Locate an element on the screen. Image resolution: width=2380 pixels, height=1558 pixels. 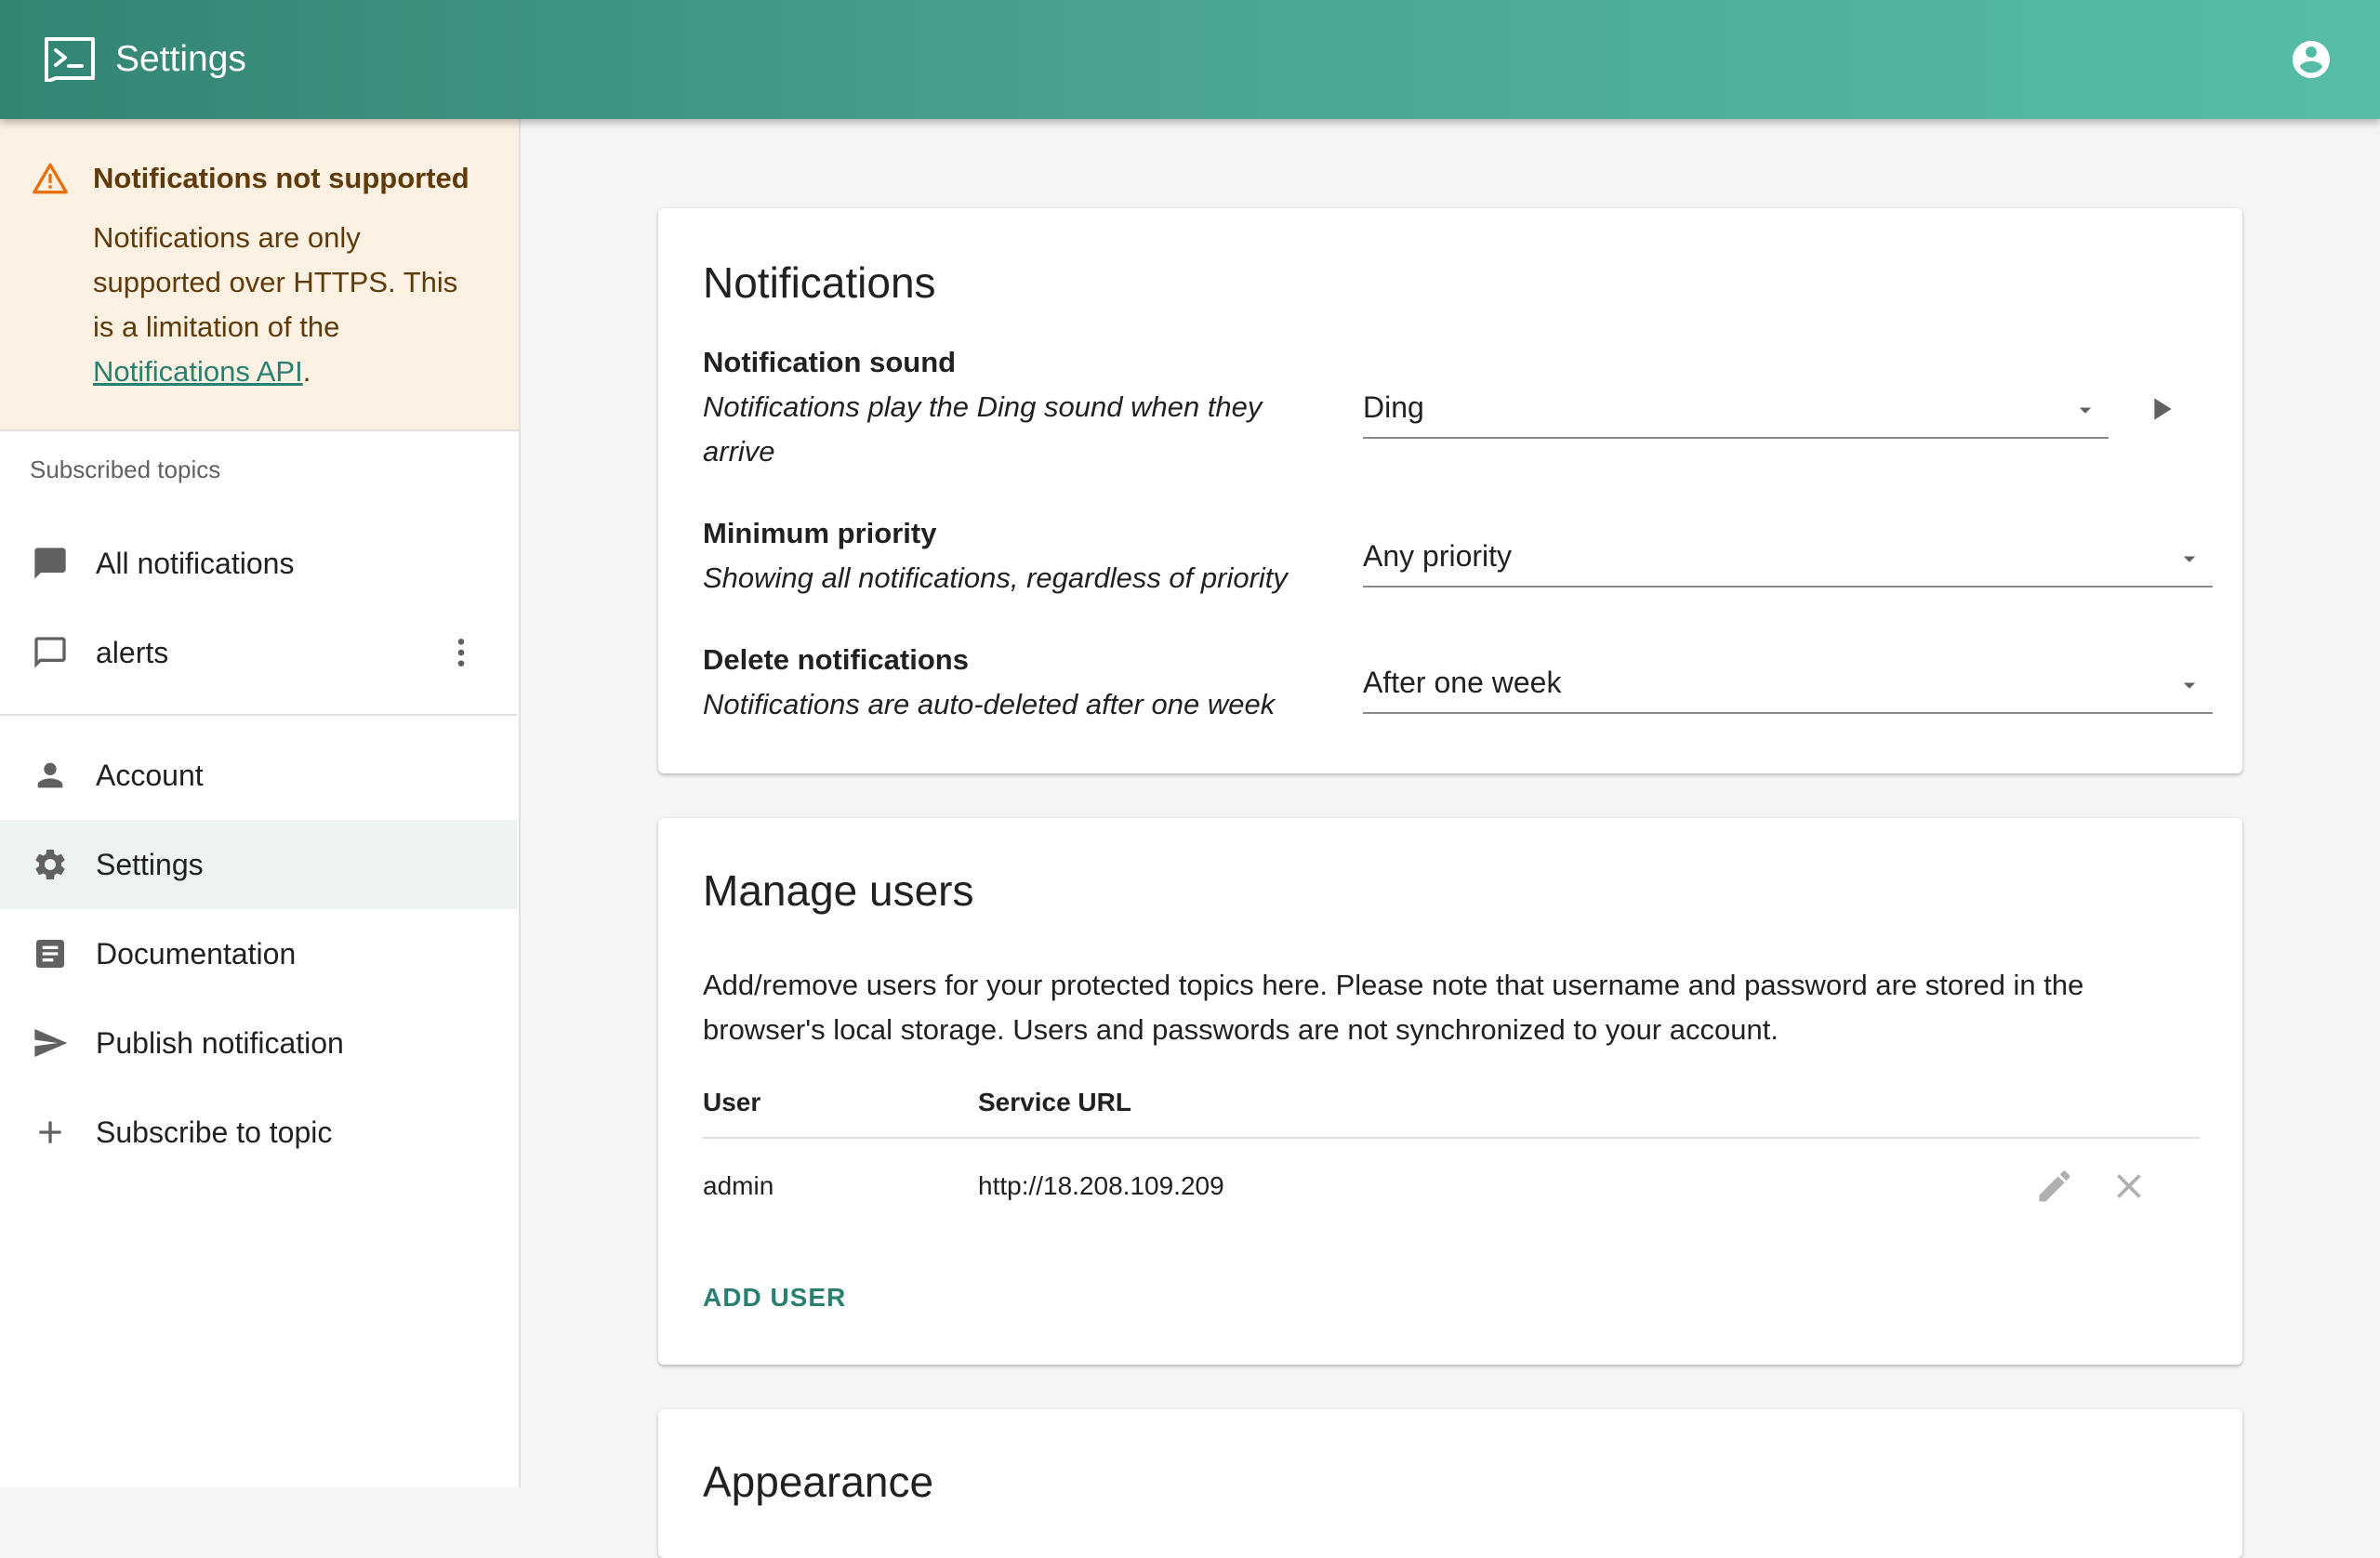
sidebar-item-label: Account is located at coordinates (150, 775).